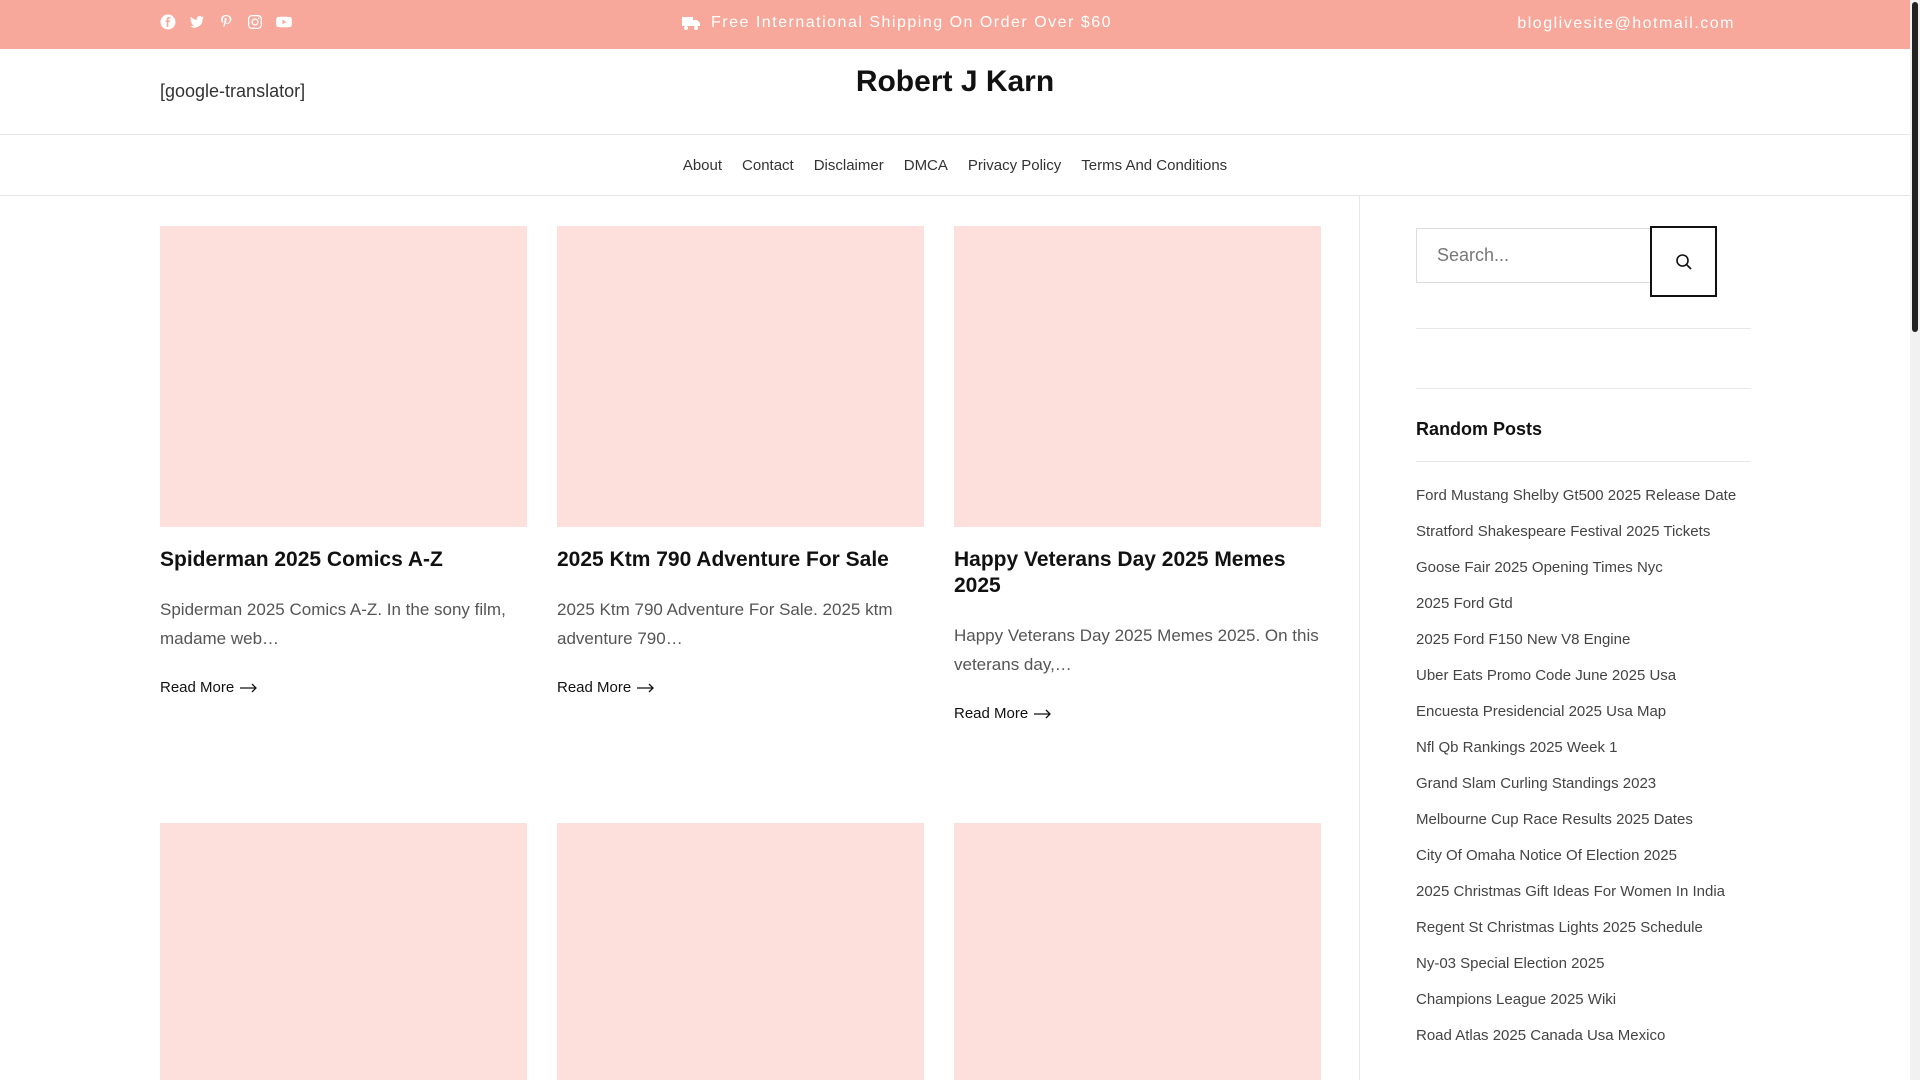 Image resolution: width=1920 pixels, height=1080 pixels. What do you see at coordinates (285, 23) in the screenshot?
I see `youtube-icon` at bounding box center [285, 23].